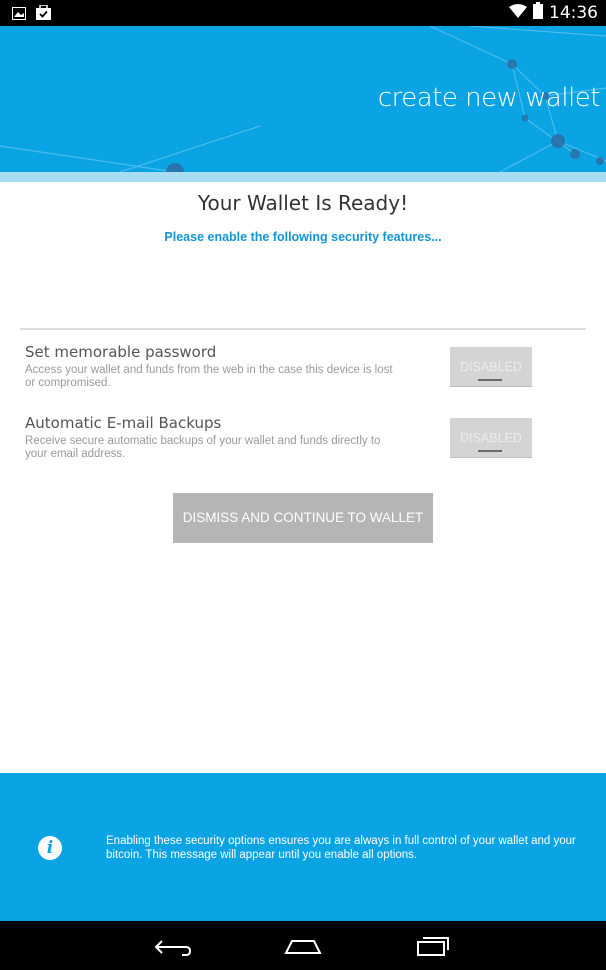  I want to click on back-icon, so click(173, 946).